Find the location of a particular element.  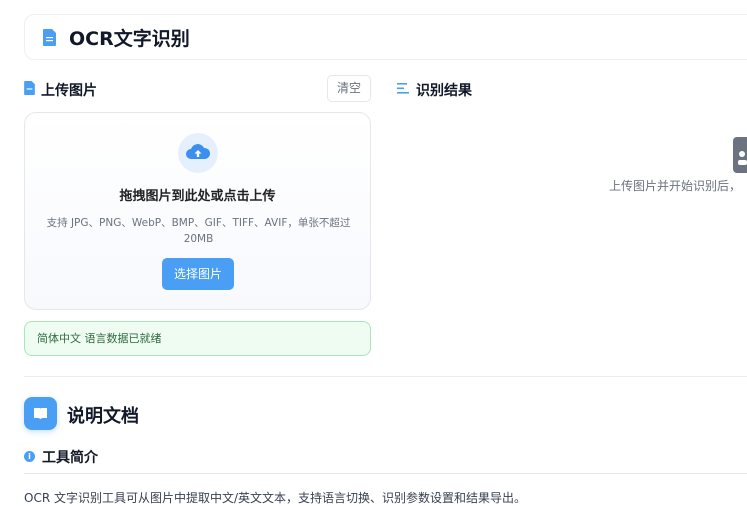

book-icon is located at coordinates (40, 413).